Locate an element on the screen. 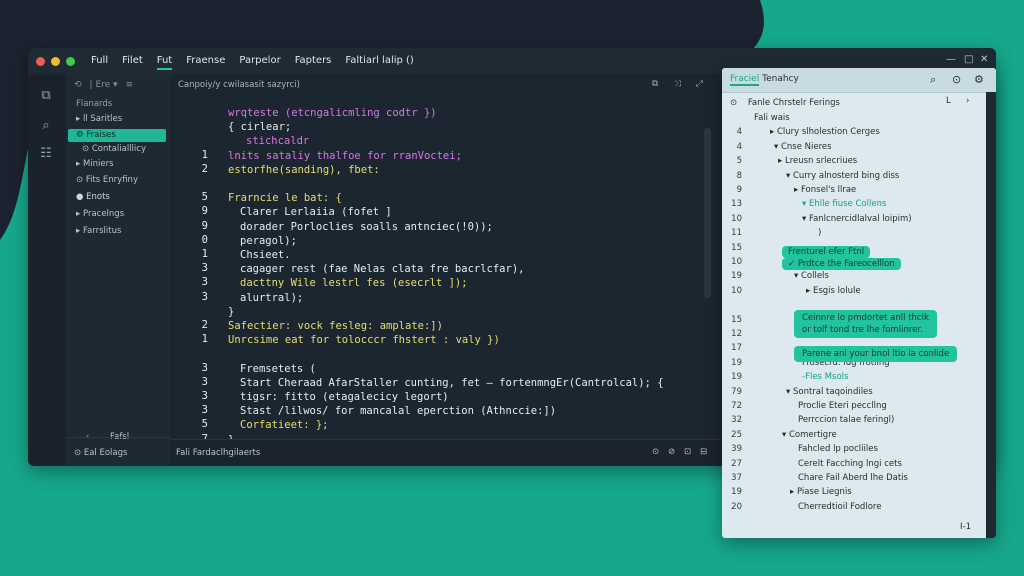 Image resolution: width=1024 pixels, height=576 pixels. panel-scrollbar is located at coordinates (991, 315).